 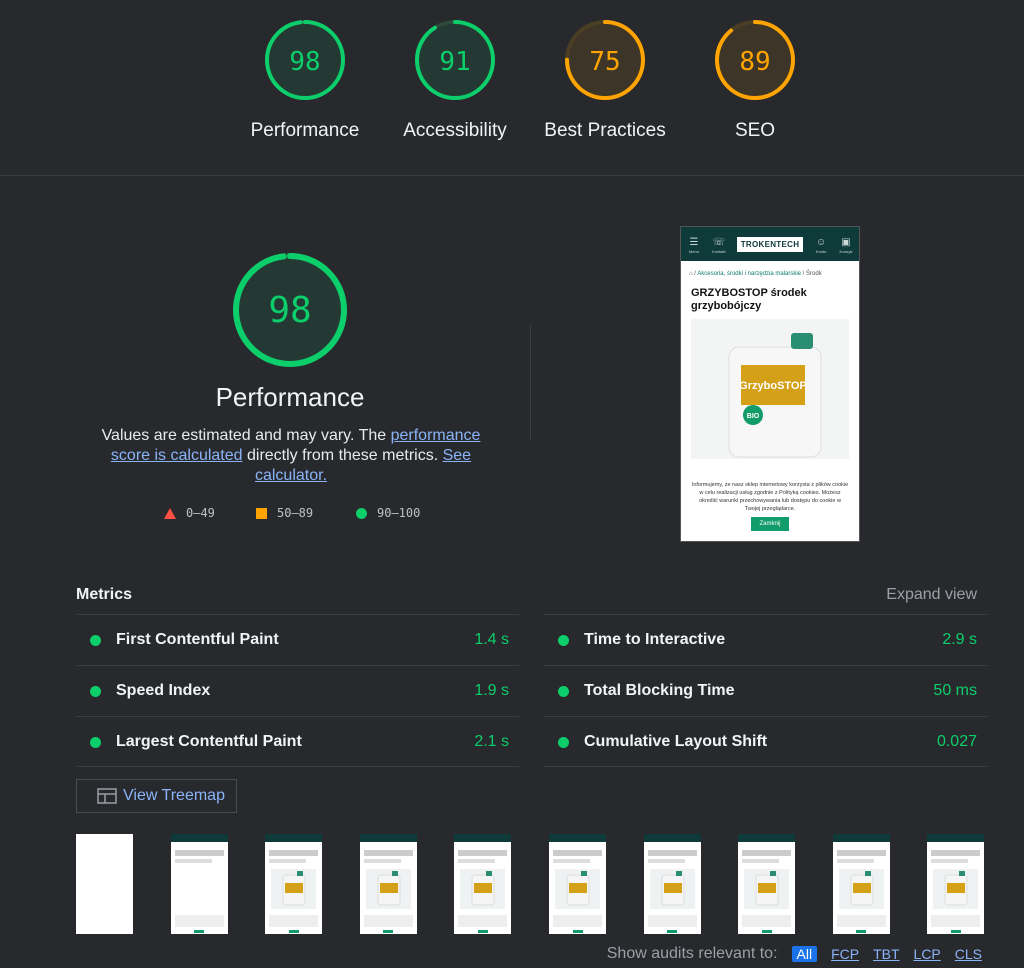 I want to click on gauge-best-practices-label: Best Practices, so click(x=605, y=130).